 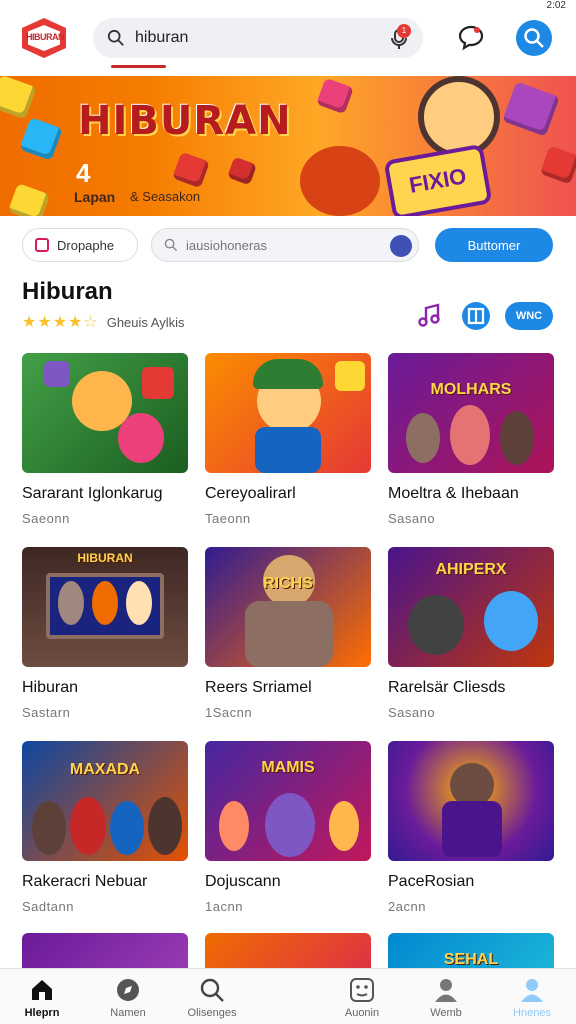 What do you see at coordinates (50, 687) in the screenshot?
I see `card-title: Hiburan` at bounding box center [50, 687].